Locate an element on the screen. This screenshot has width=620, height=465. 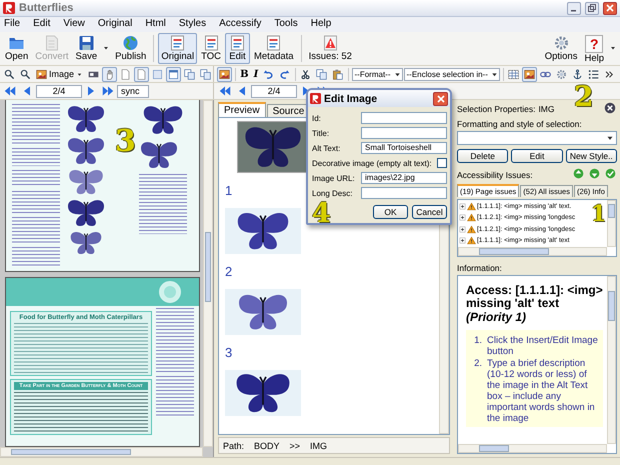
toolbar-button: Open is located at coordinates (17, 48).